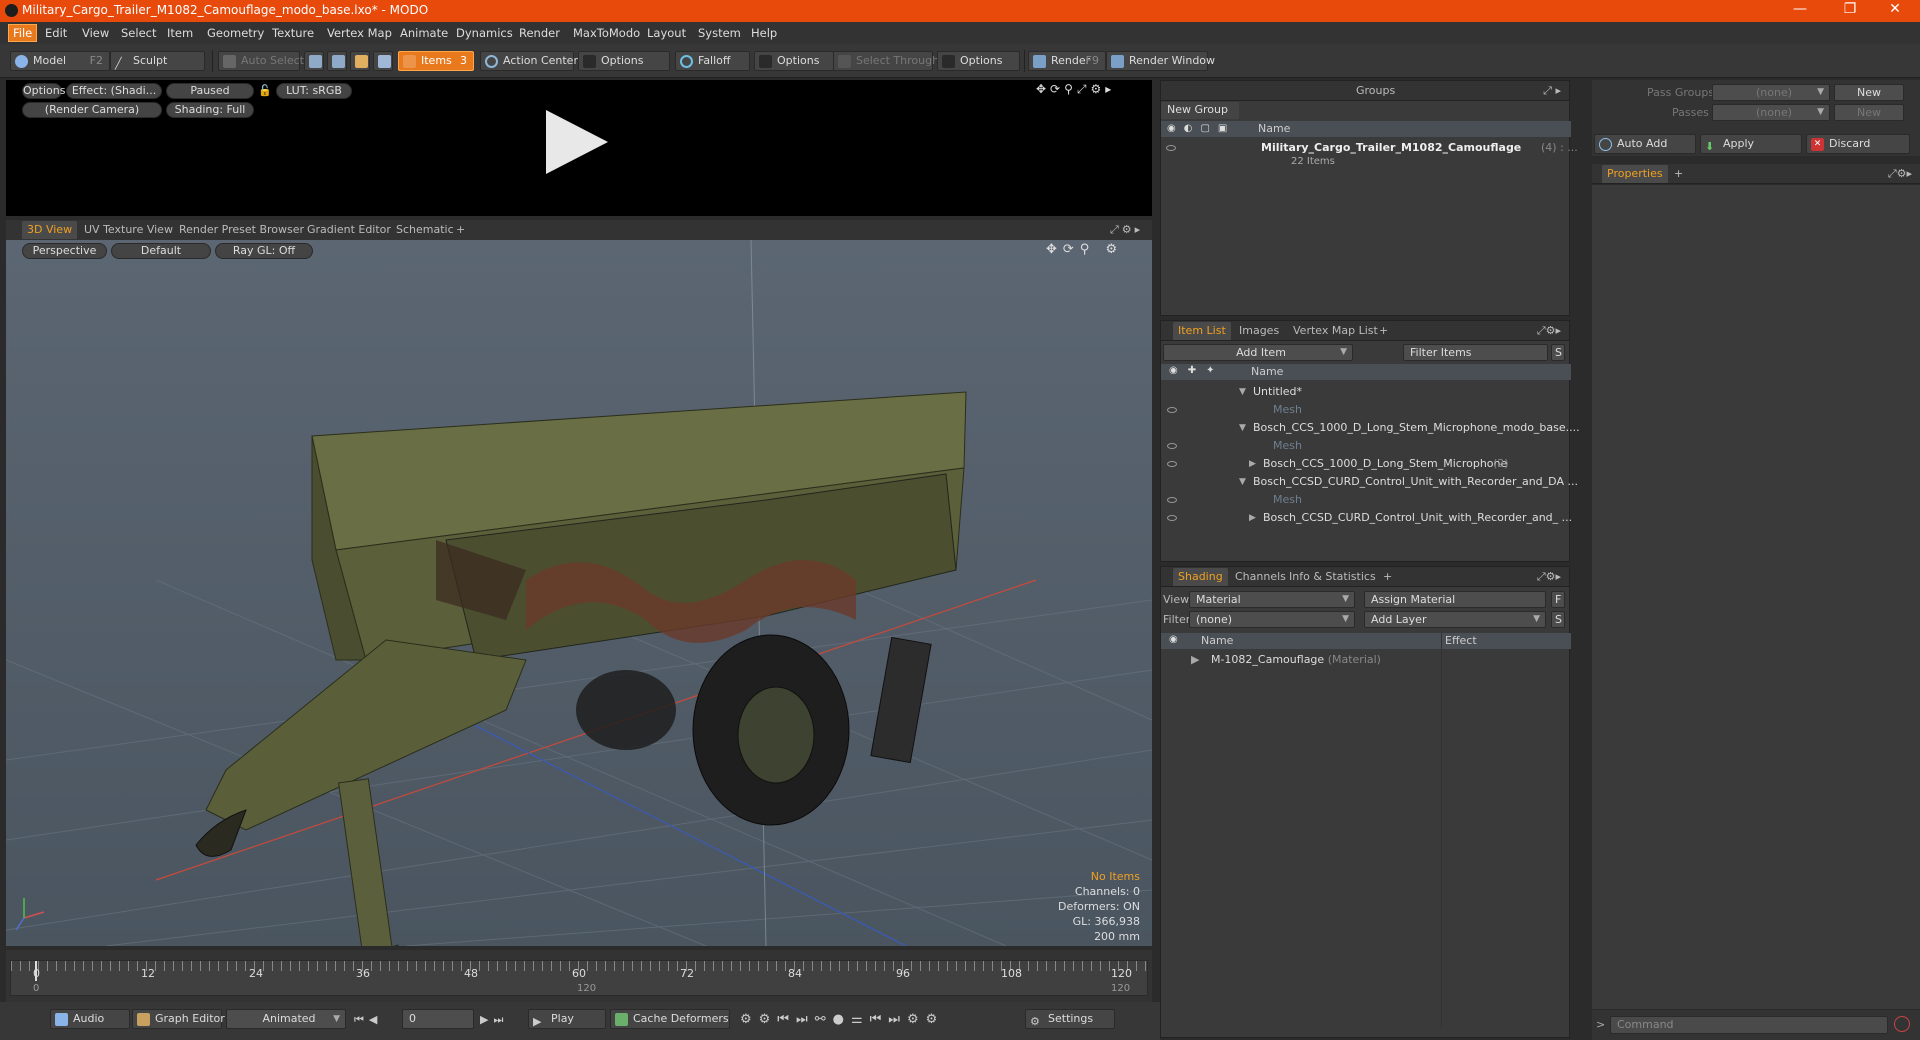  What do you see at coordinates (1800, 9) in the screenshot?
I see `minimize-button: —` at bounding box center [1800, 9].